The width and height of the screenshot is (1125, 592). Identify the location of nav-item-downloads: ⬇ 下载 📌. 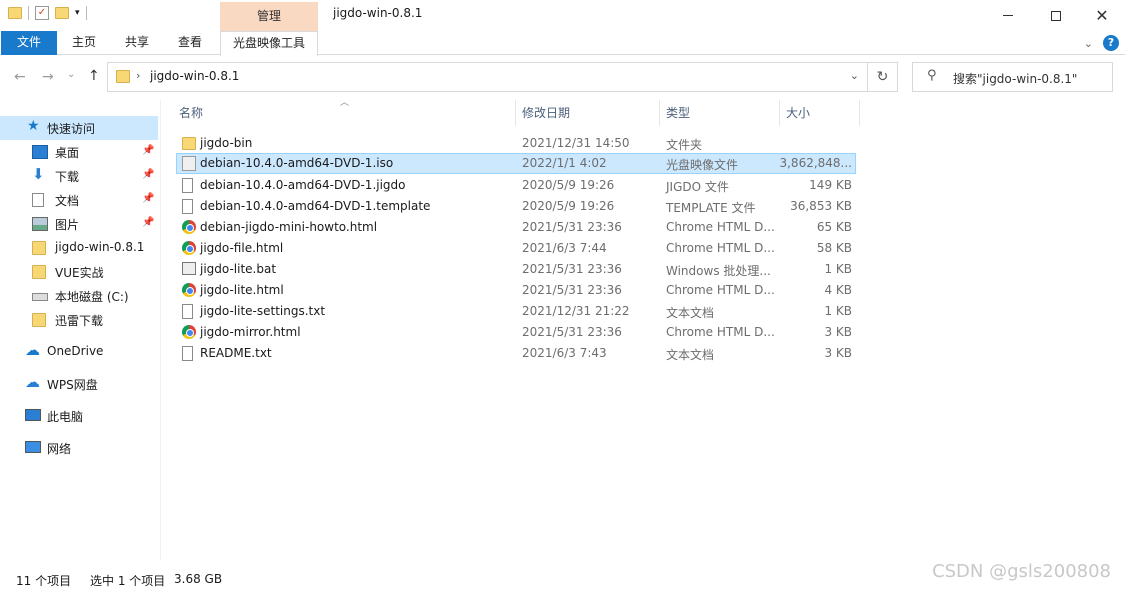
(79, 176).